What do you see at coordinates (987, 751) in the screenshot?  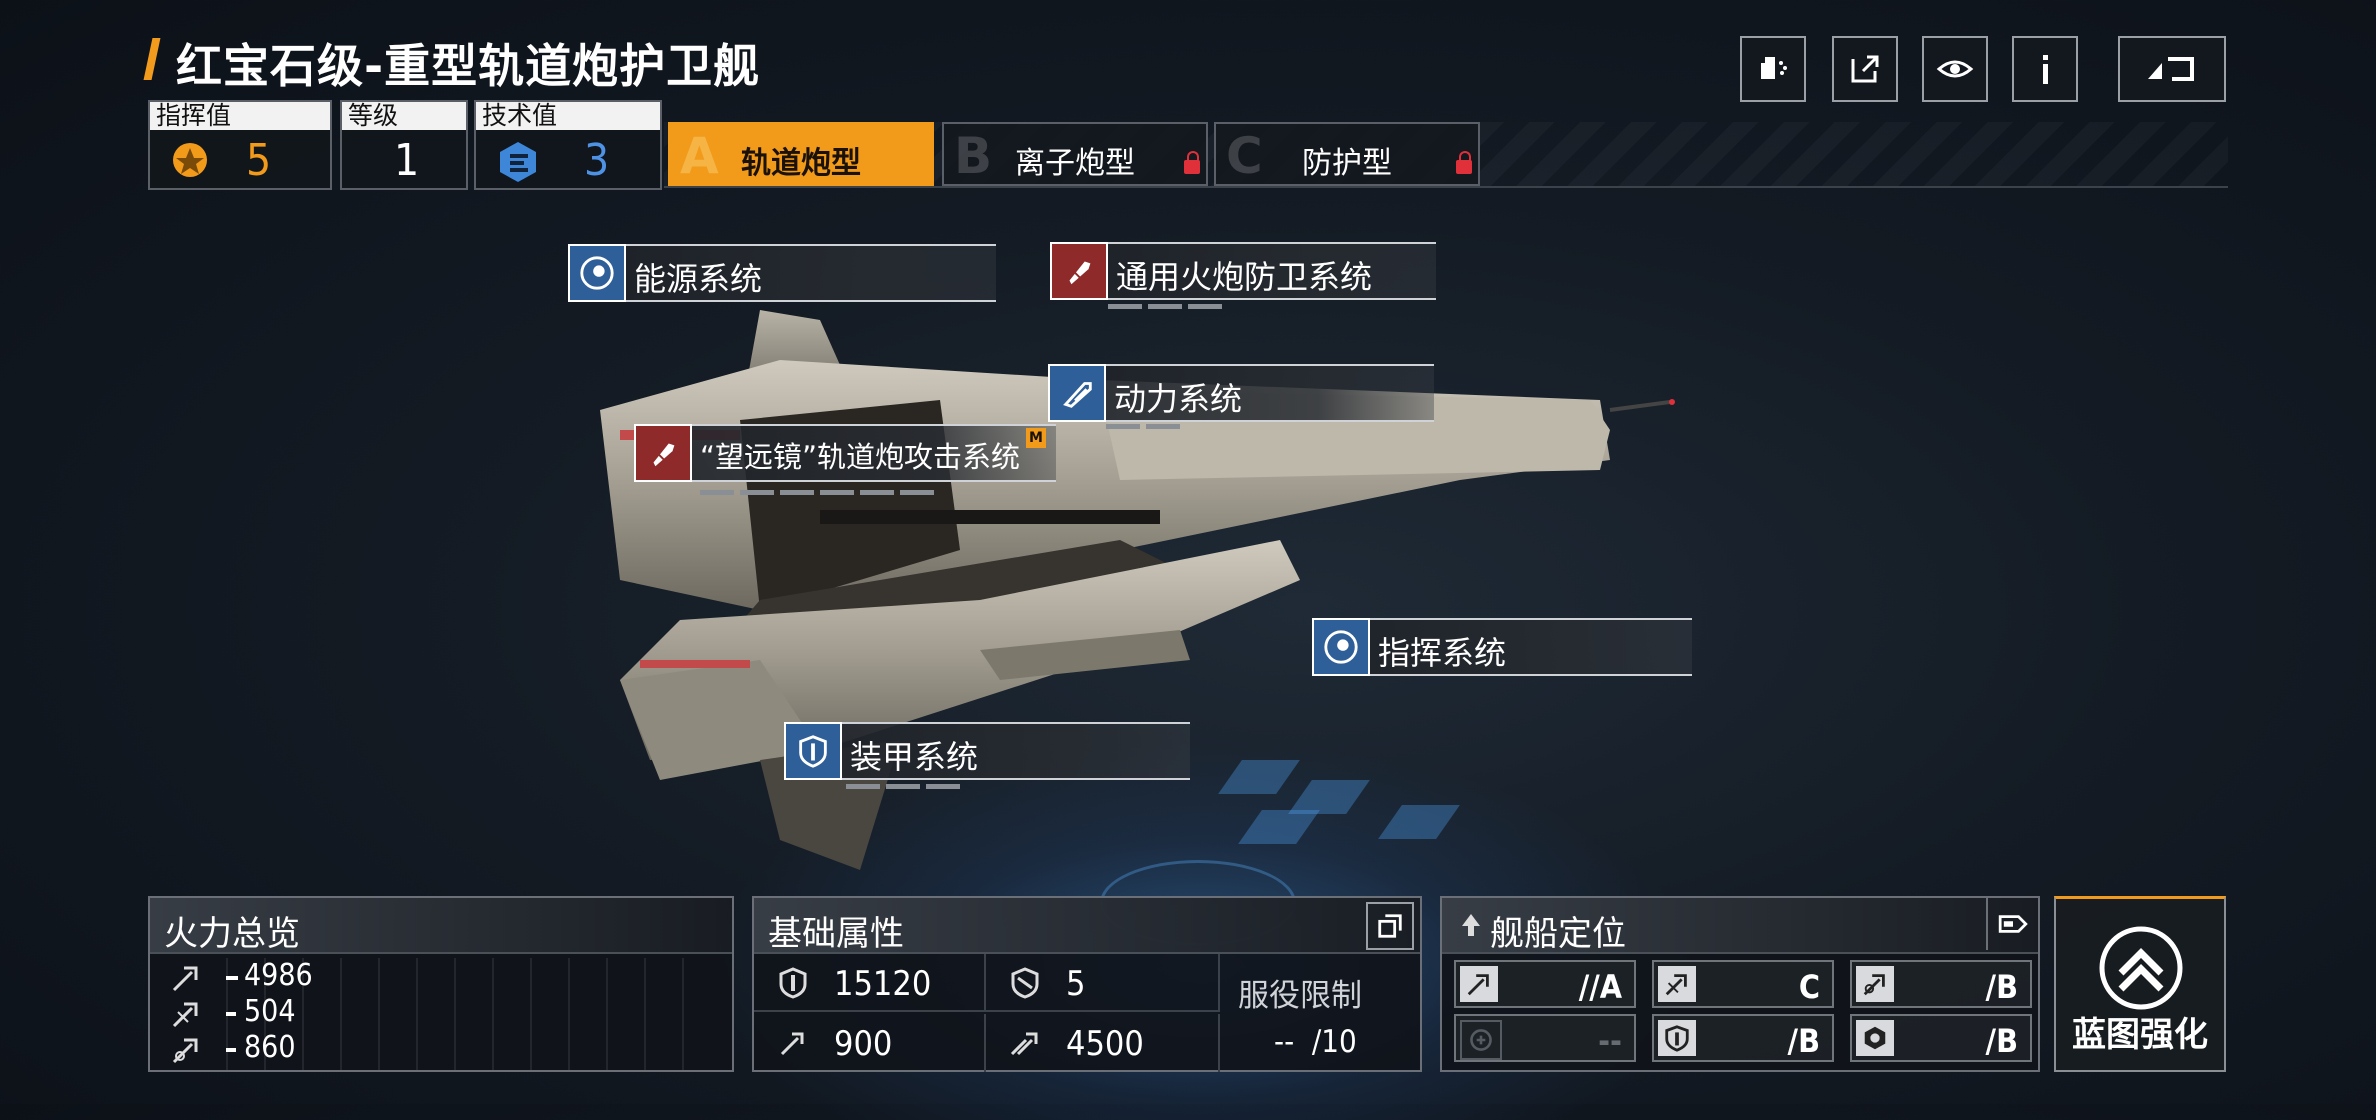 I see `armor-system-tag: 装甲系统` at bounding box center [987, 751].